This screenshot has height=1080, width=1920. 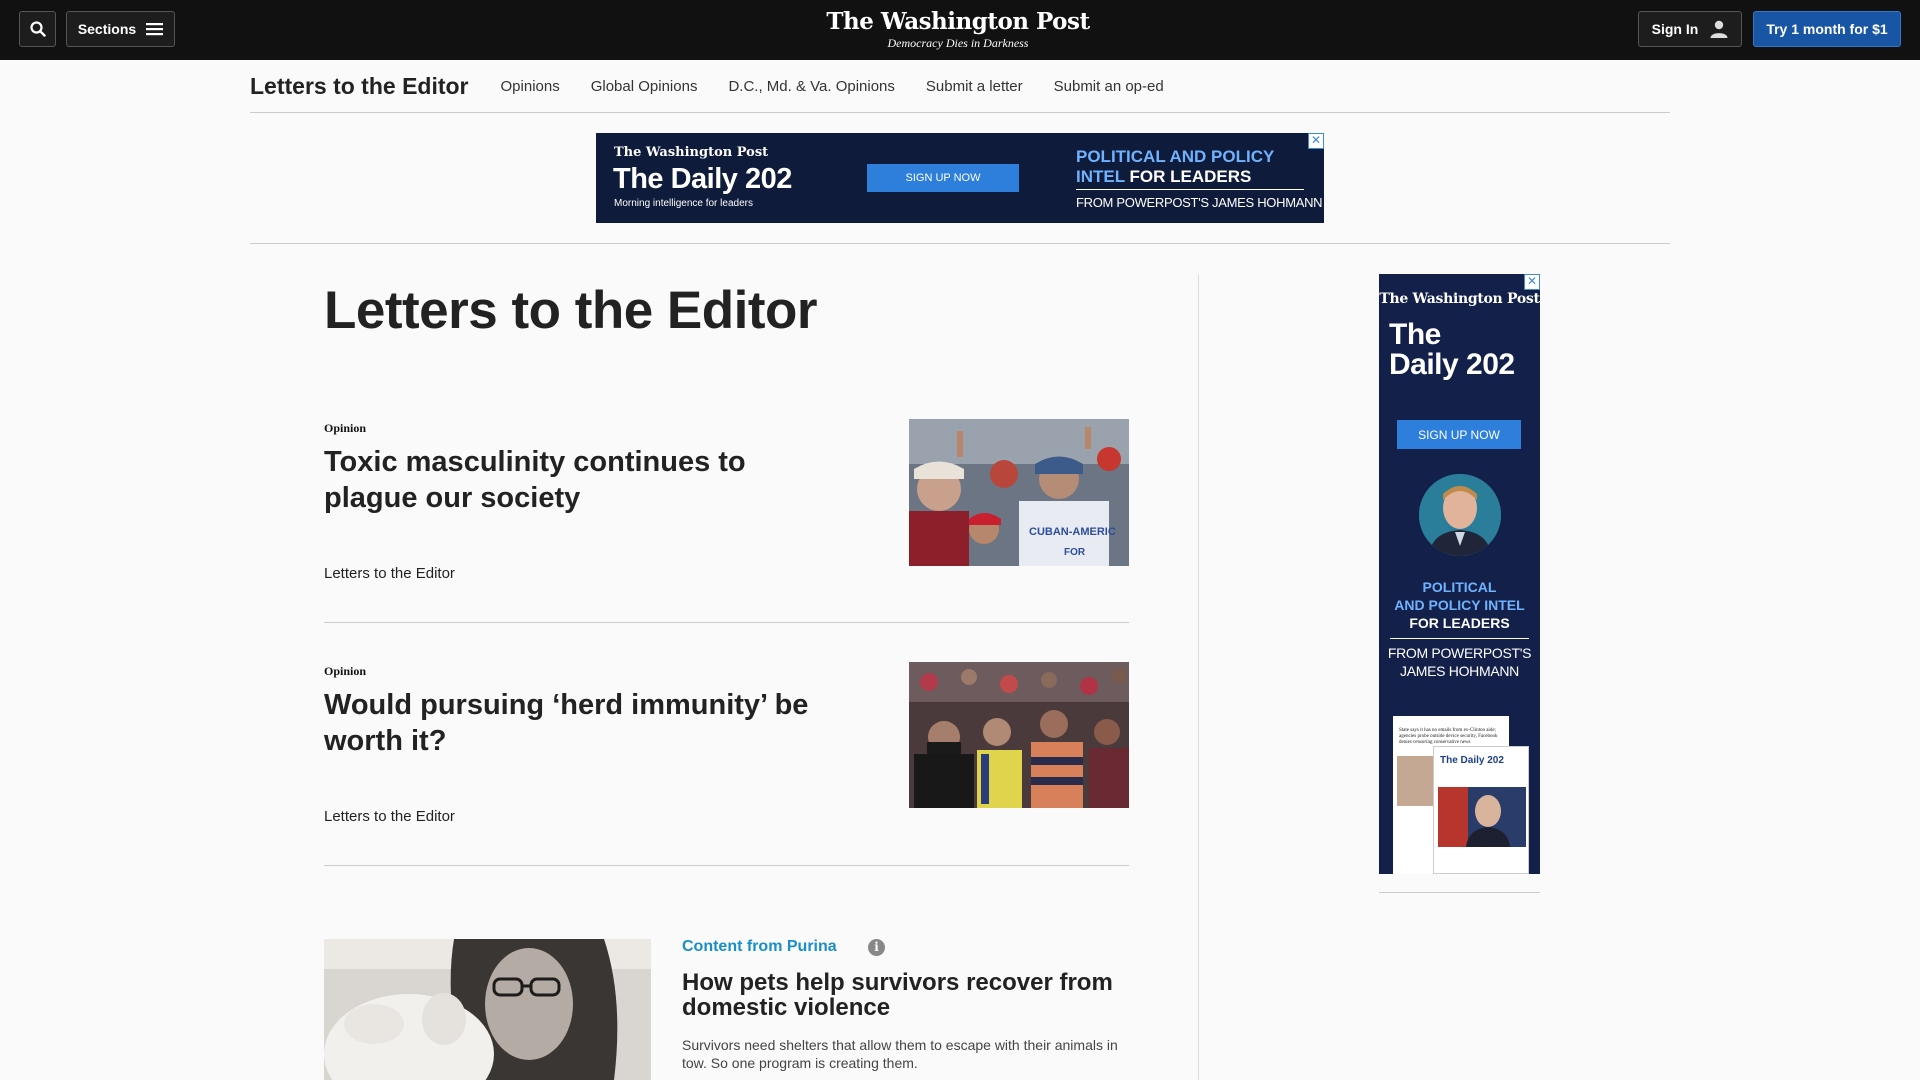 I want to click on logo-tagline: Democracy Dies in Darkness, so click(x=958, y=43).